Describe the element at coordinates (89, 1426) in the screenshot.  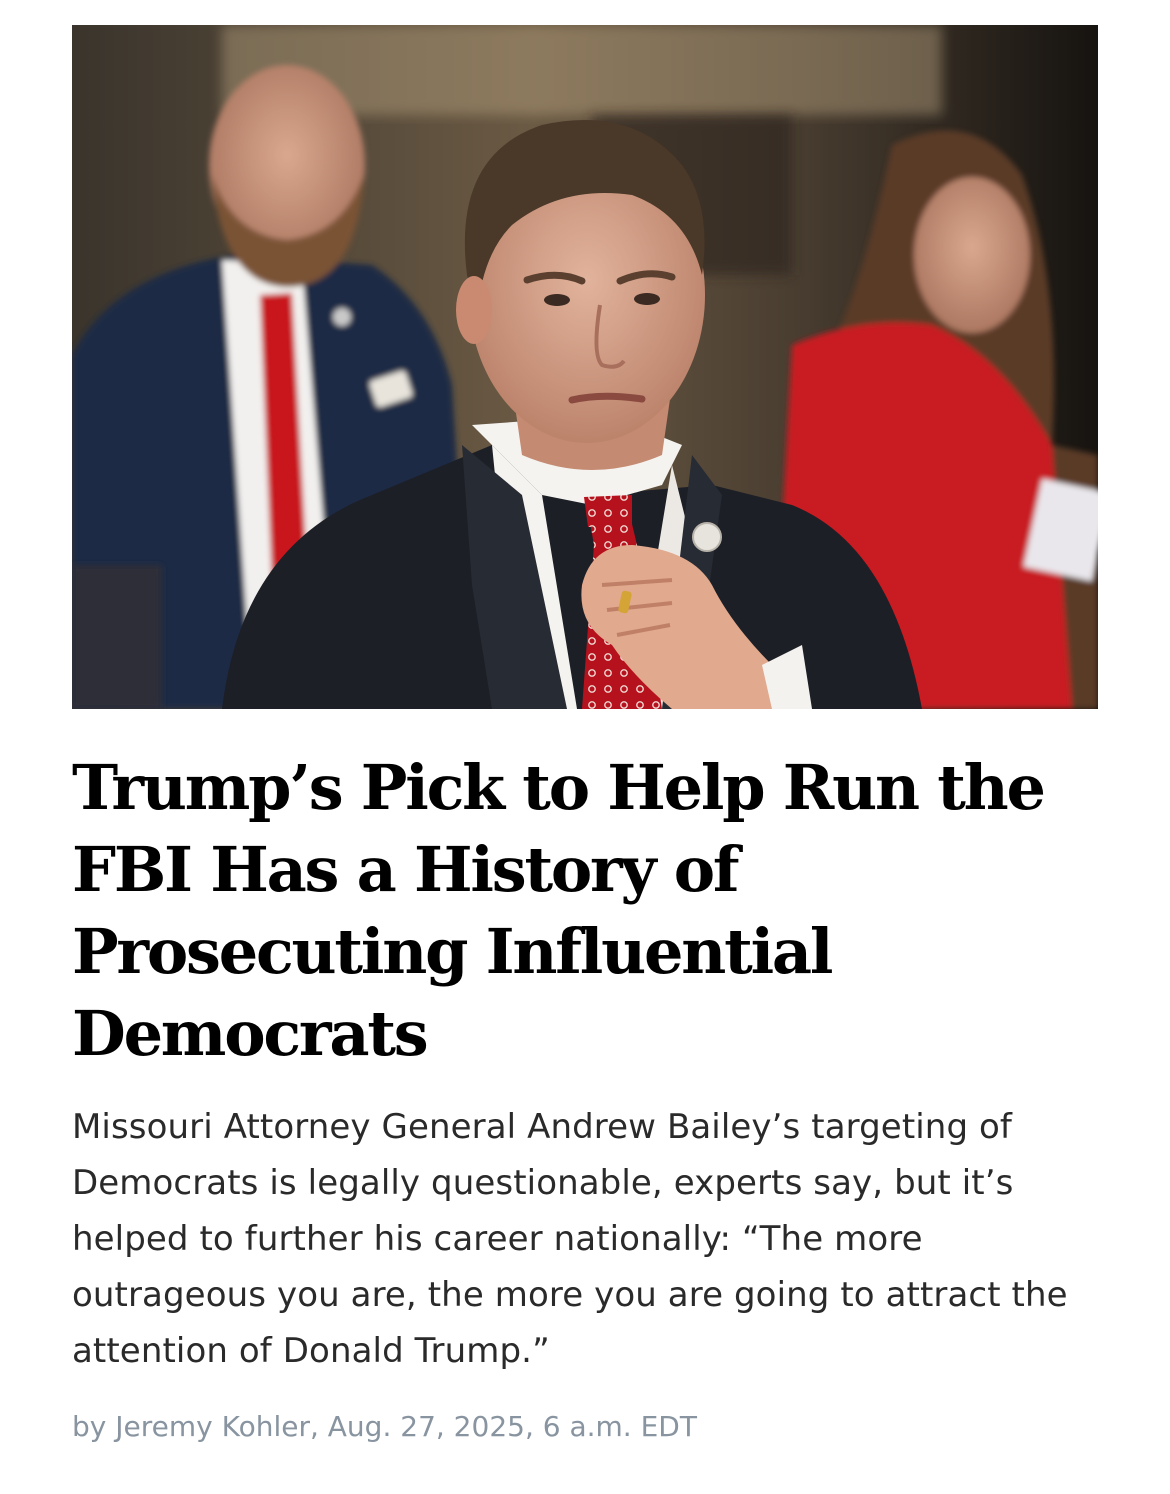
I see `byline-prefix: by` at that location.